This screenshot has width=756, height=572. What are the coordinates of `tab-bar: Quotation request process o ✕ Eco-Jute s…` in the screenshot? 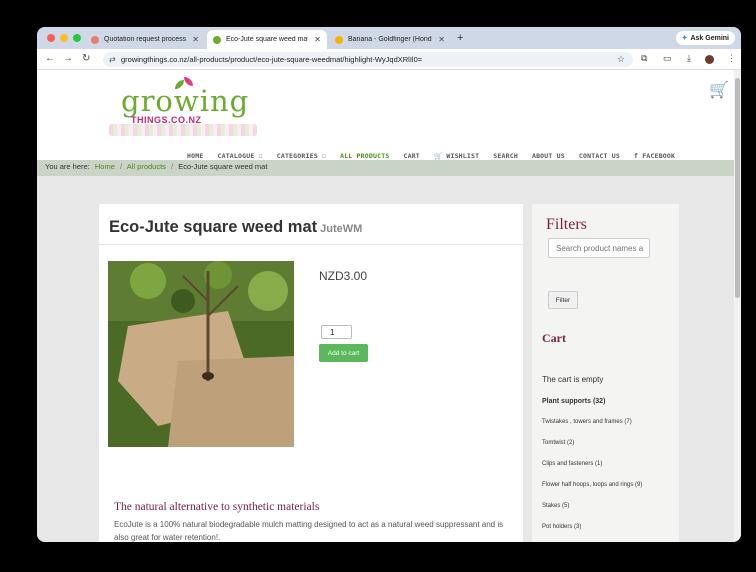 It's located at (389, 38).